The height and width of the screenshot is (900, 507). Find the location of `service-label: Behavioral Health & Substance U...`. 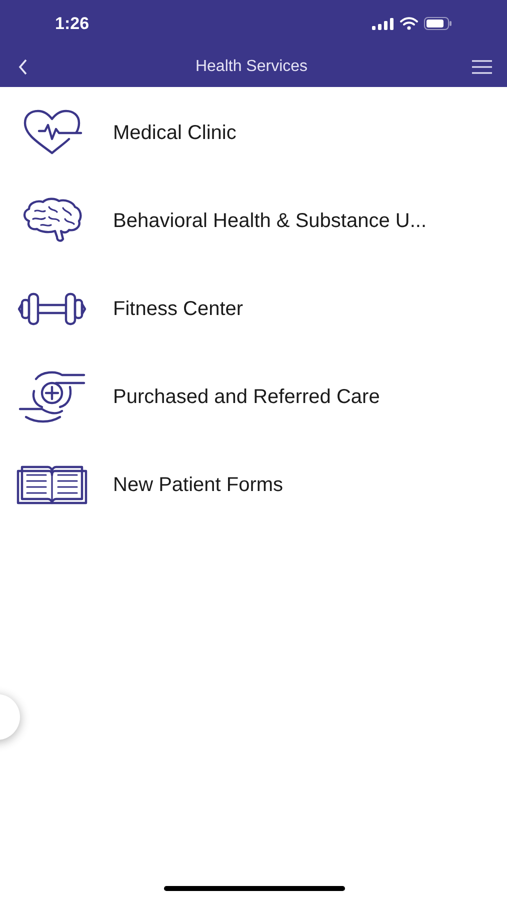

service-label: Behavioral Health & Substance U... is located at coordinates (270, 221).